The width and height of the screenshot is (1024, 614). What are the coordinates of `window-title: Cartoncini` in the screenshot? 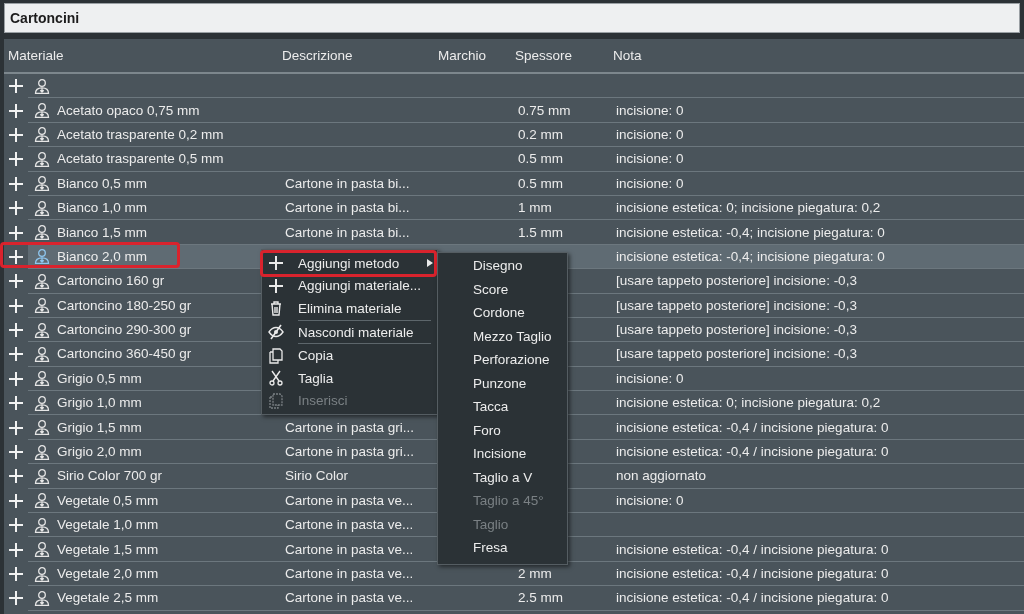 It's located at (512, 18).